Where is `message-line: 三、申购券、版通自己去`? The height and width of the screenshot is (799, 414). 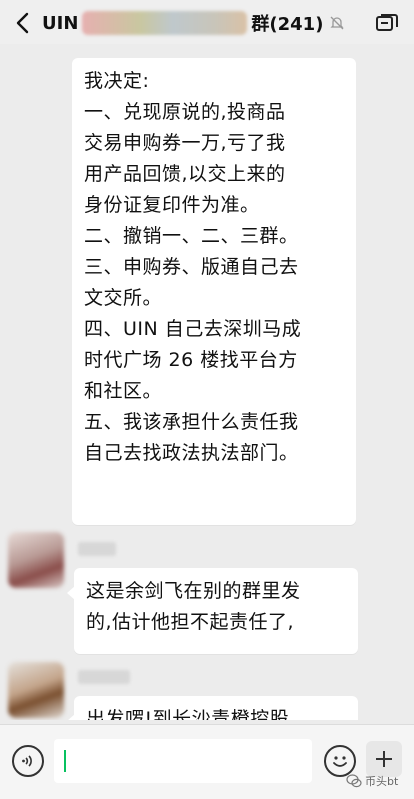 message-line: 三、申购券、版通自己去 is located at coordinates (191, 267).